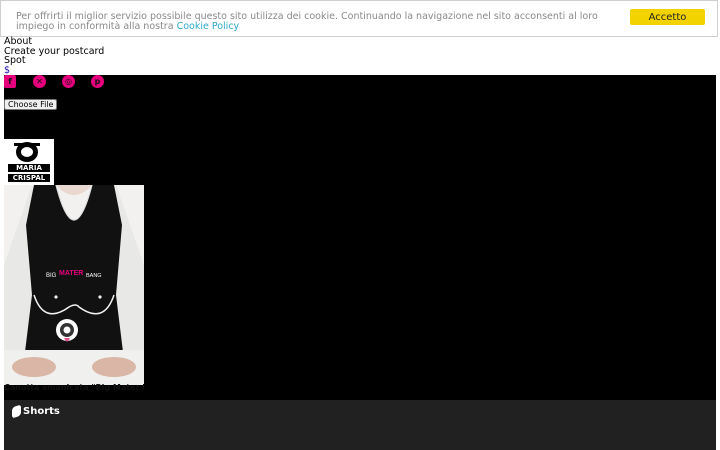 The height and width of the screenshot is (450, 720). I want to click on nav-item-spot: Spot, so click(54, 61).